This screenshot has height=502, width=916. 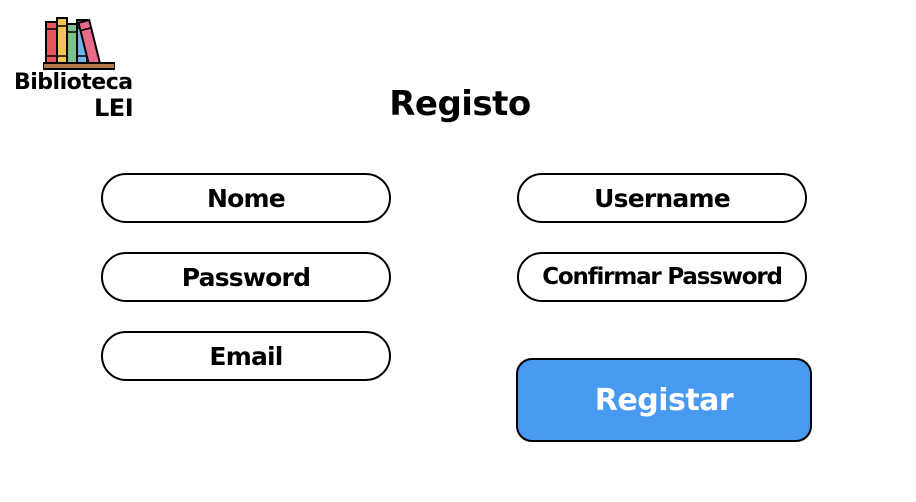 I want to click on logo-text-lei: LEI, so click(x=114, y=108).